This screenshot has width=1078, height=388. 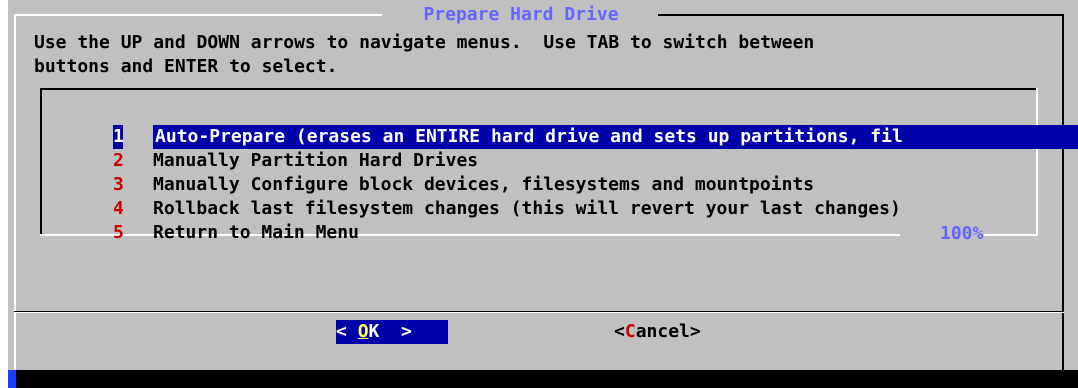 I want to click on cancel-label-rest: ancel, so click(x=662, y=331).